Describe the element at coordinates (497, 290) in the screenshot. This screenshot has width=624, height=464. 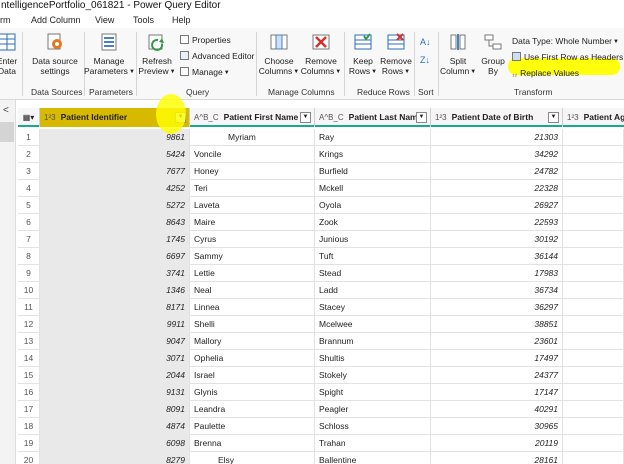
I see `cell-patient-date-of-birth: 36734` at that location.